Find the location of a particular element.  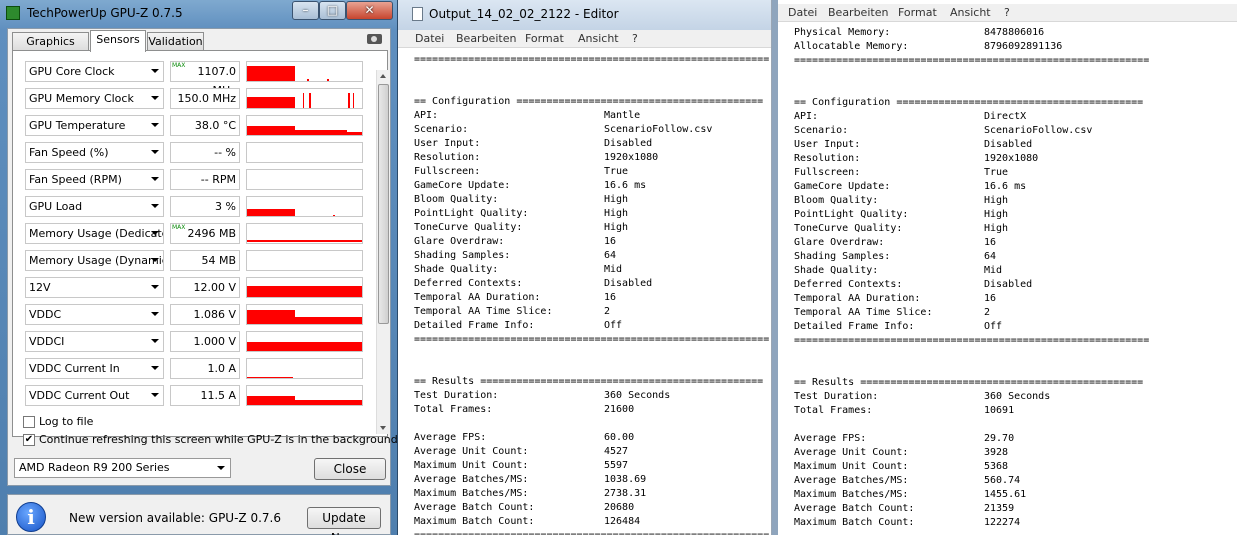

config-value: 16.6 ms is located at coordinates (1005, 186).